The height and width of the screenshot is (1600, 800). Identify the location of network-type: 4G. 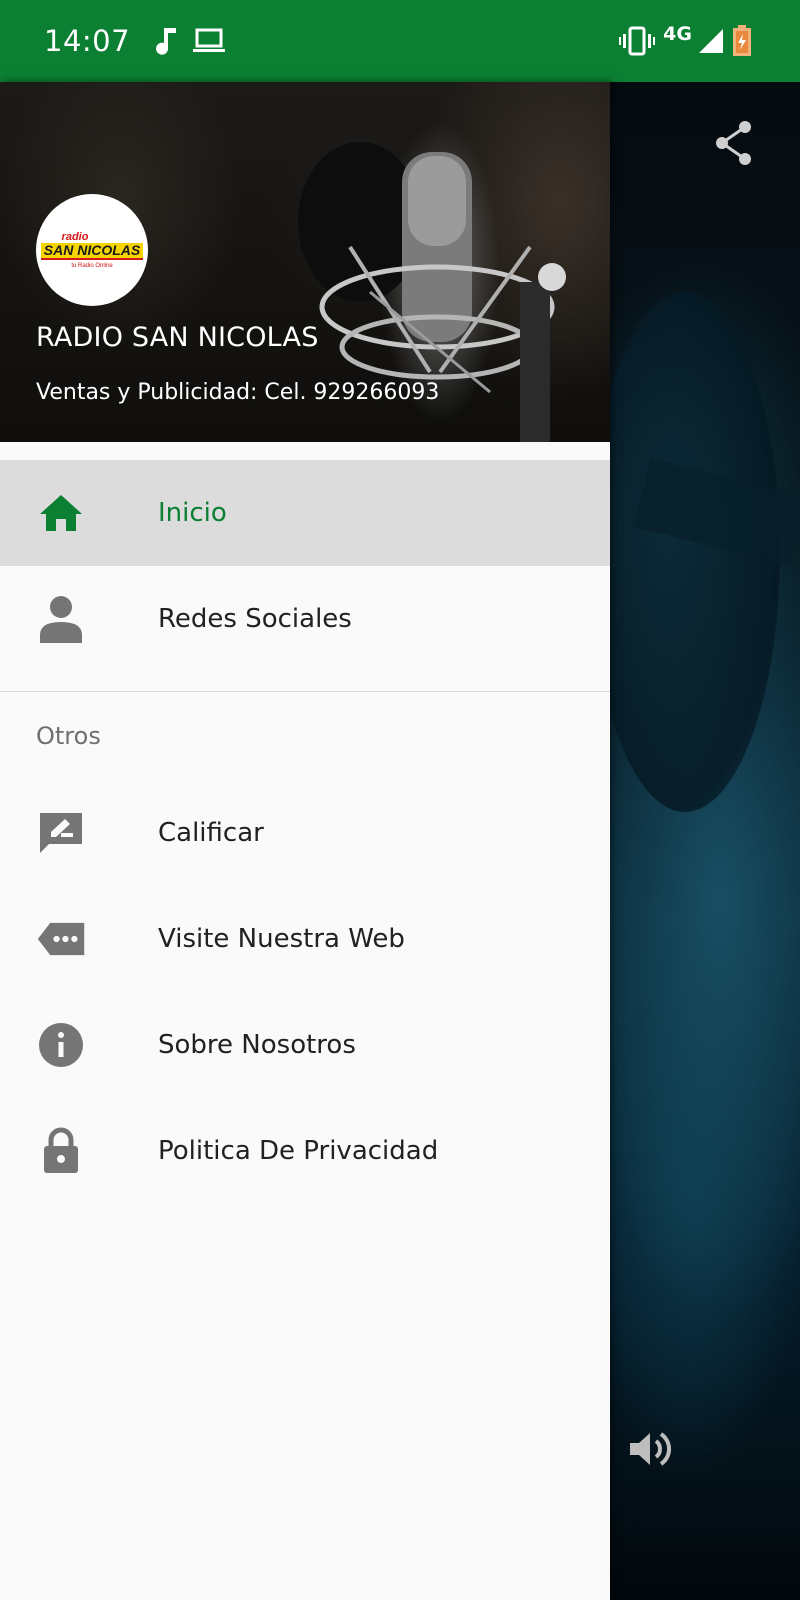
(677, 34).